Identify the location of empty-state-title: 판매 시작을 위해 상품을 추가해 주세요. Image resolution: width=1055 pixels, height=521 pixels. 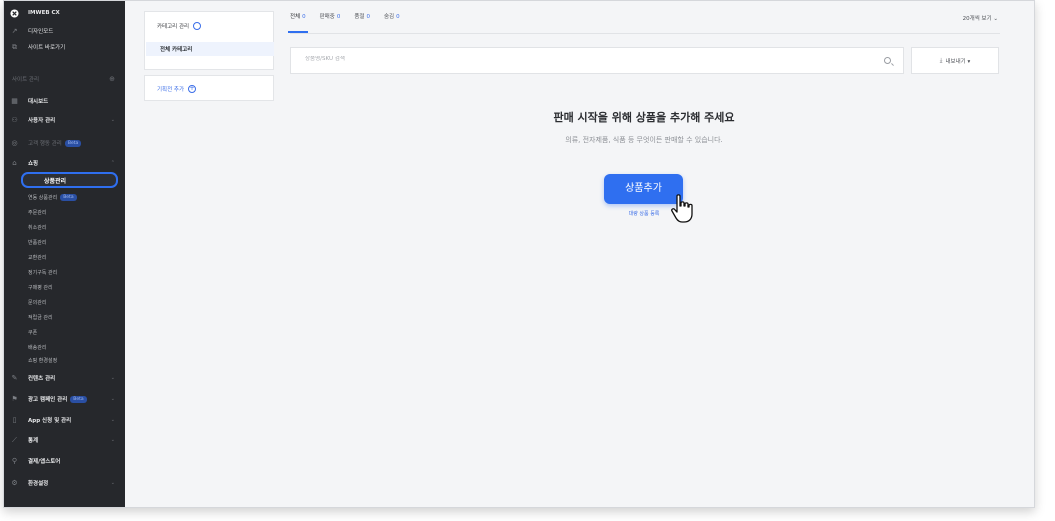
(644, 117).